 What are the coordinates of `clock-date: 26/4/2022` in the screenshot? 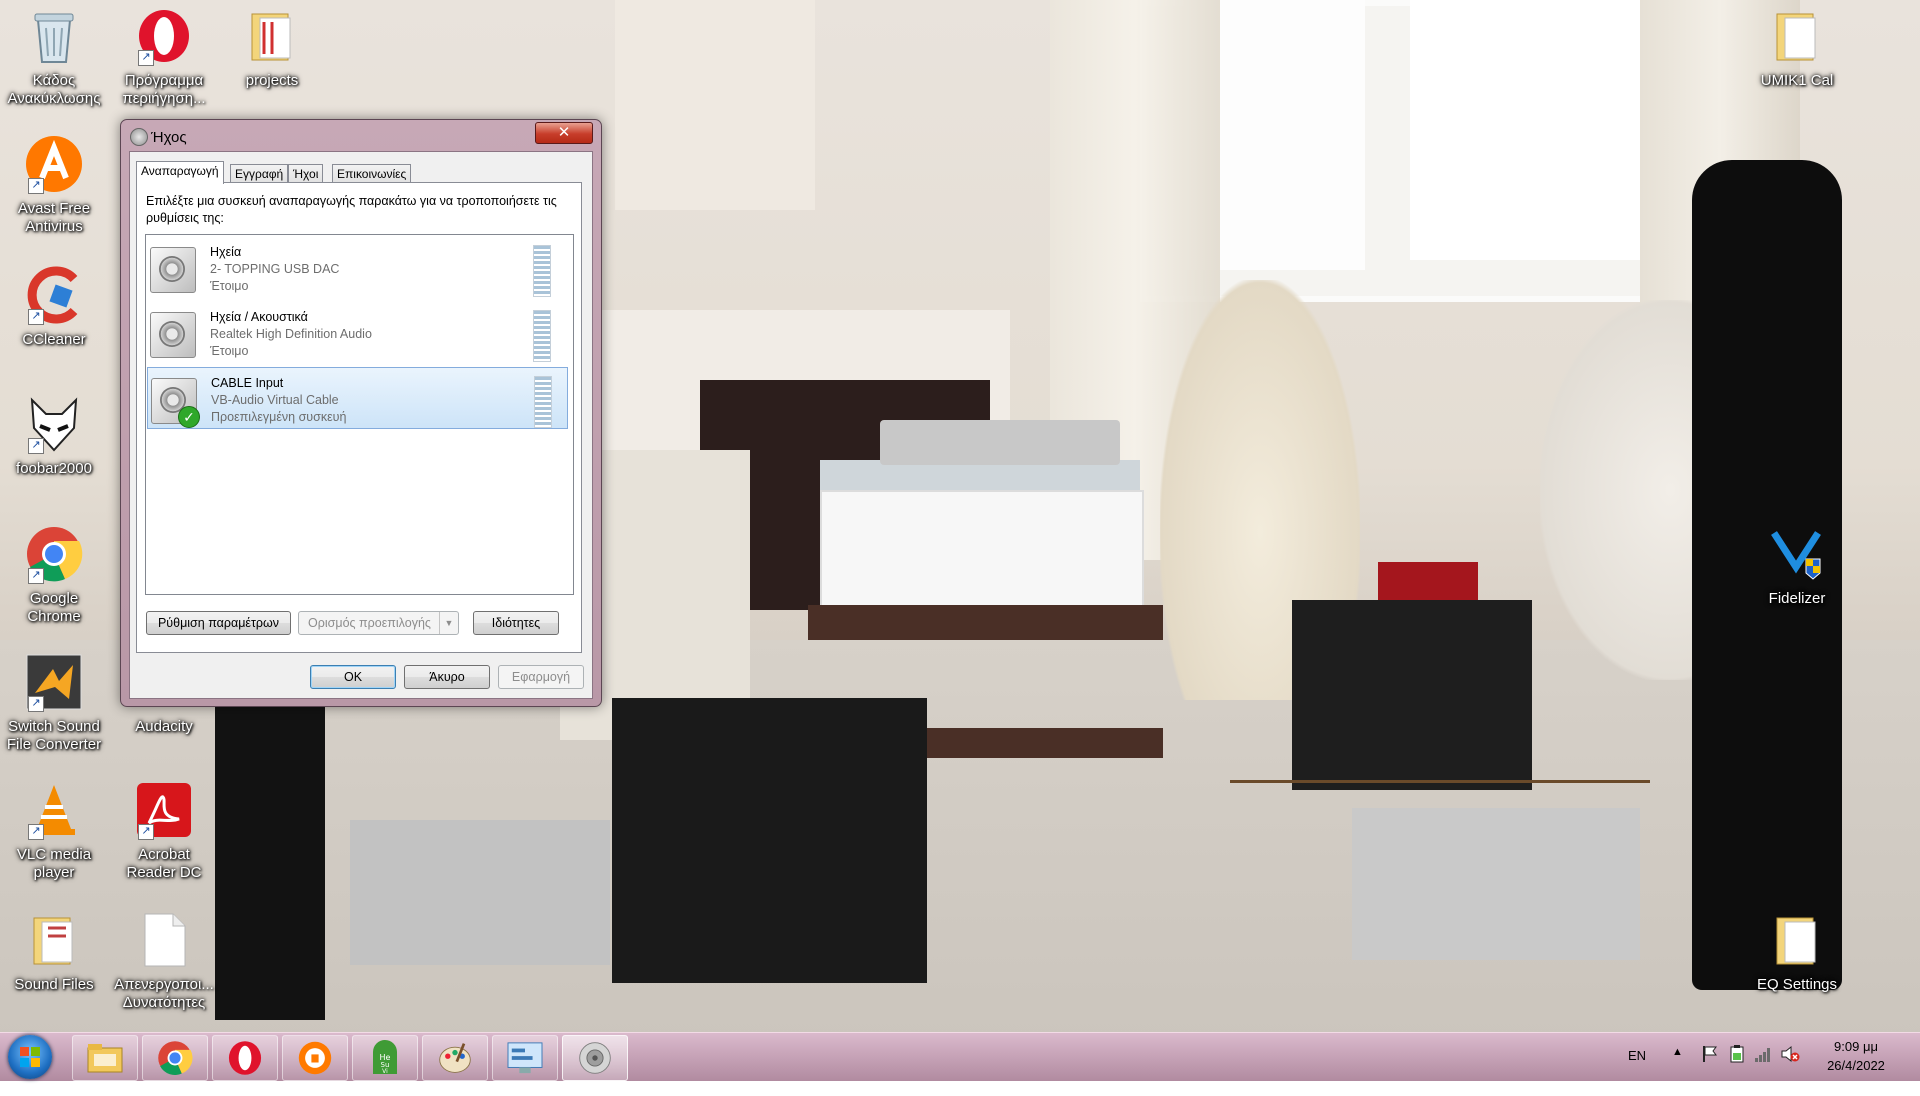 It's located at (1856, 1065).